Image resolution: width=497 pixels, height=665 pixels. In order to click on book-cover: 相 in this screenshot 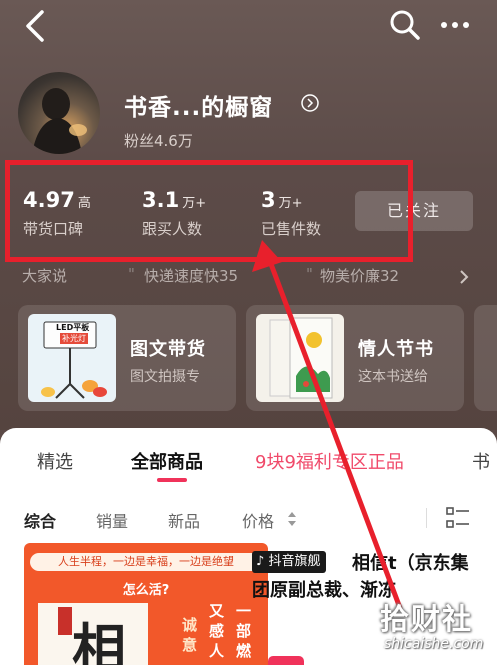, I will do `click(93, 634)`.